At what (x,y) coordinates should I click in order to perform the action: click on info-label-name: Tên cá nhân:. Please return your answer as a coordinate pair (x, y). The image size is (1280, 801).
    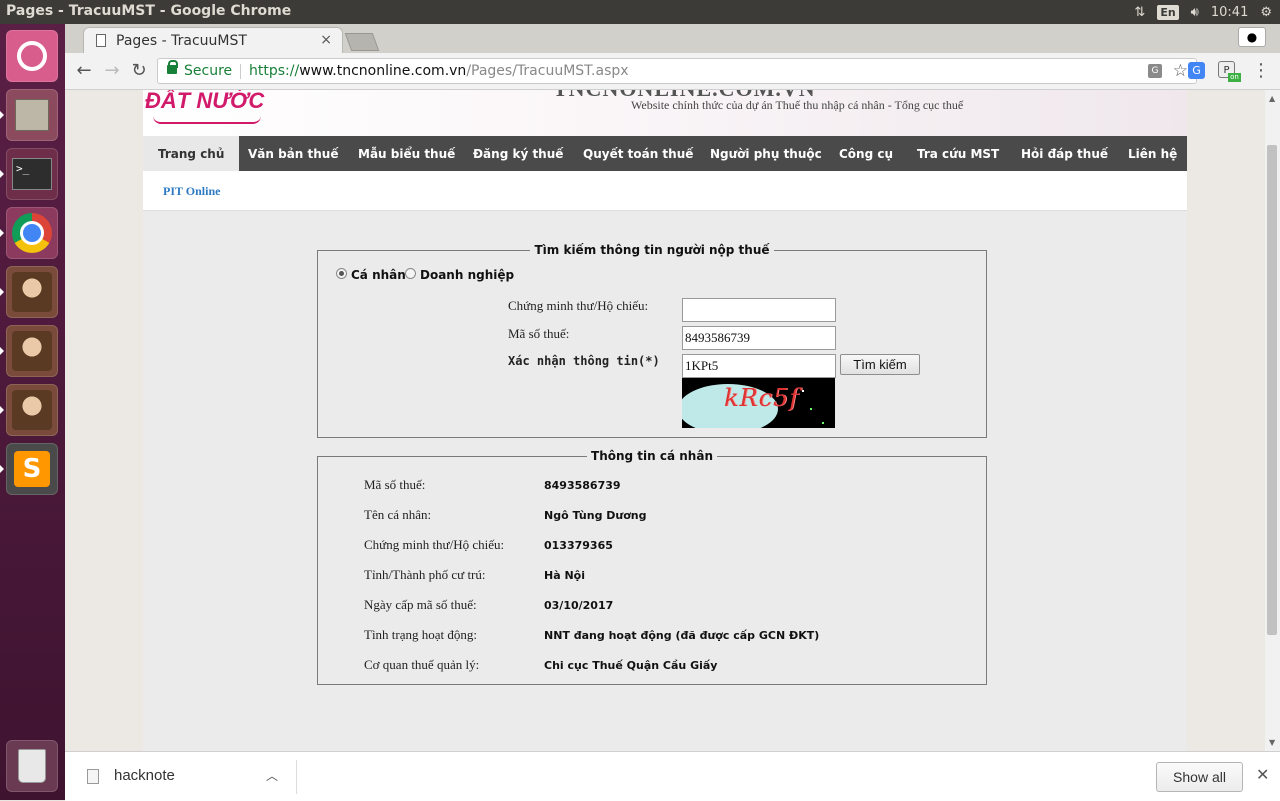
    Looking at the image, I should click on (398, 514).